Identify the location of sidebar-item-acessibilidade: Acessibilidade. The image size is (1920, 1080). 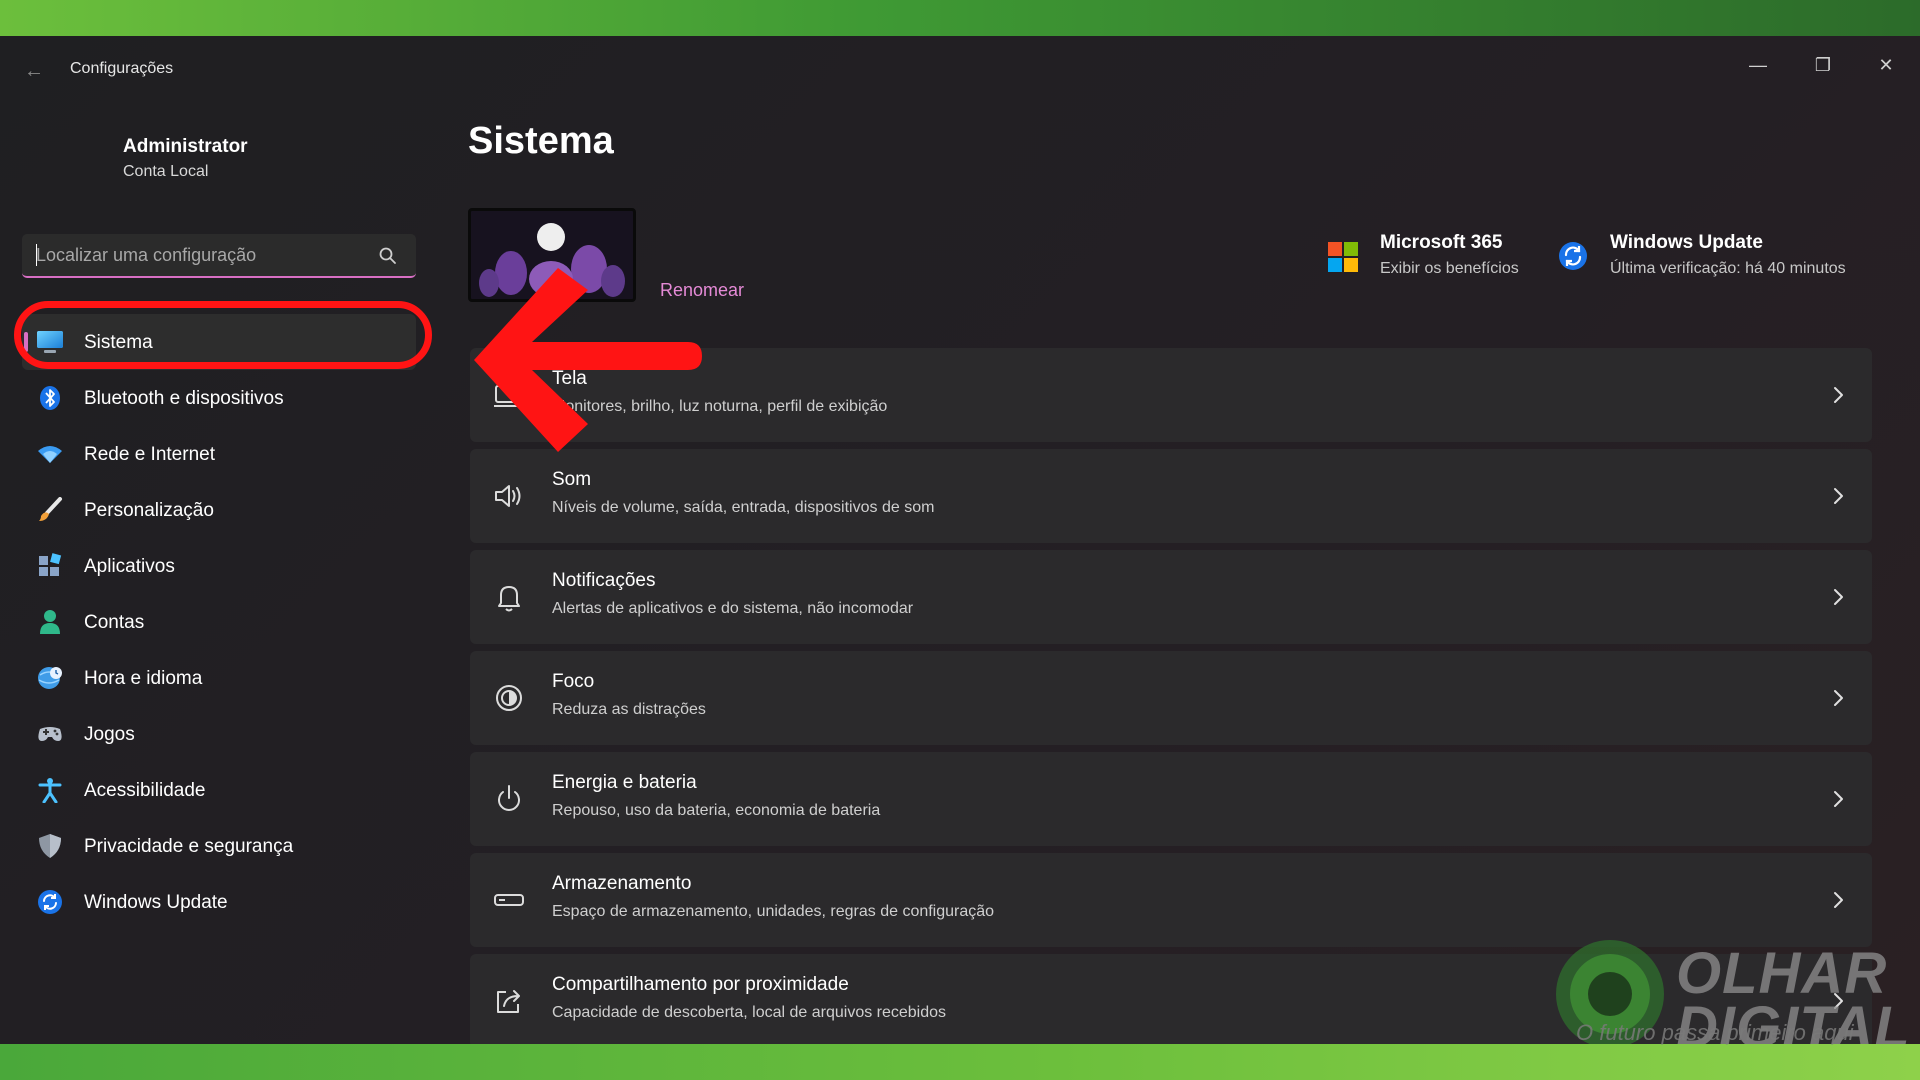
(219, 790).